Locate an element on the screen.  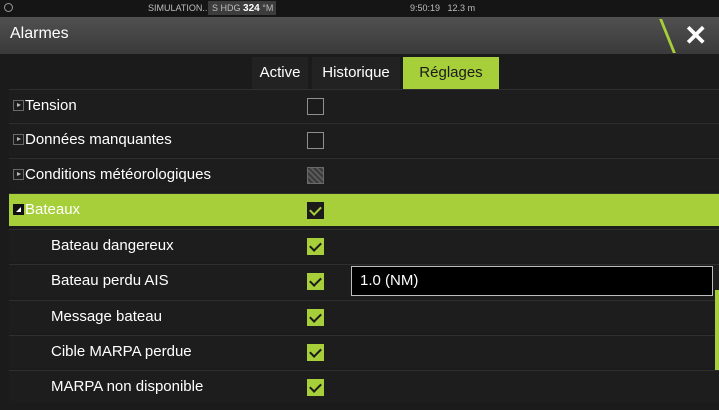
status-gps-icon is located at coordinates (8, 7).